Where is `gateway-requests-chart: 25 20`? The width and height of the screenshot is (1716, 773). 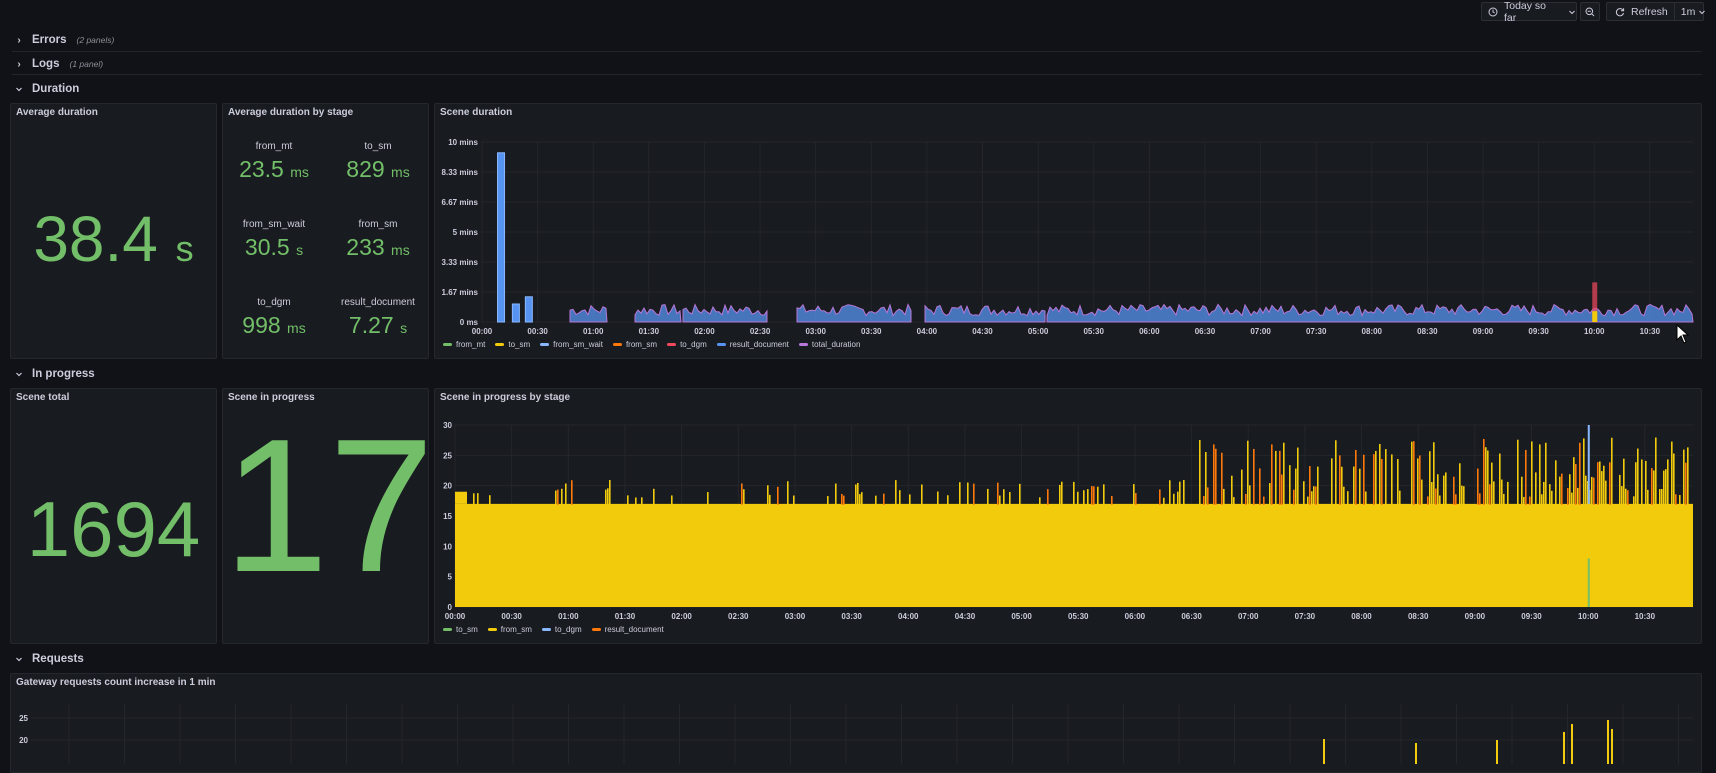 gateway-requests-chart: 25 20 is located at coordinates (856, 719).